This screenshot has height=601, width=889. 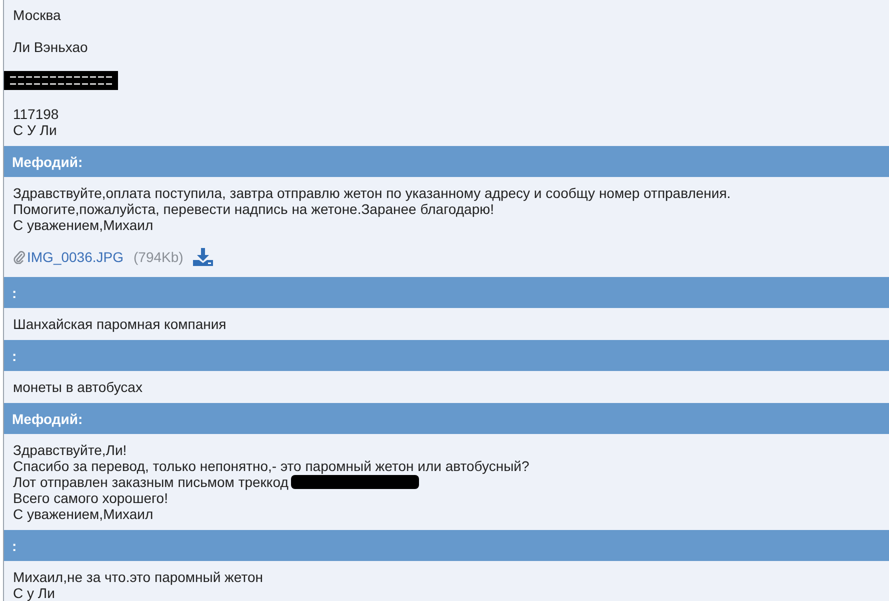 What do you see at coordinates (150, 482) in the screenshot?
I see `message-text: Лот отправлен заказным письмом треккод` at bounding box center [150, 482].